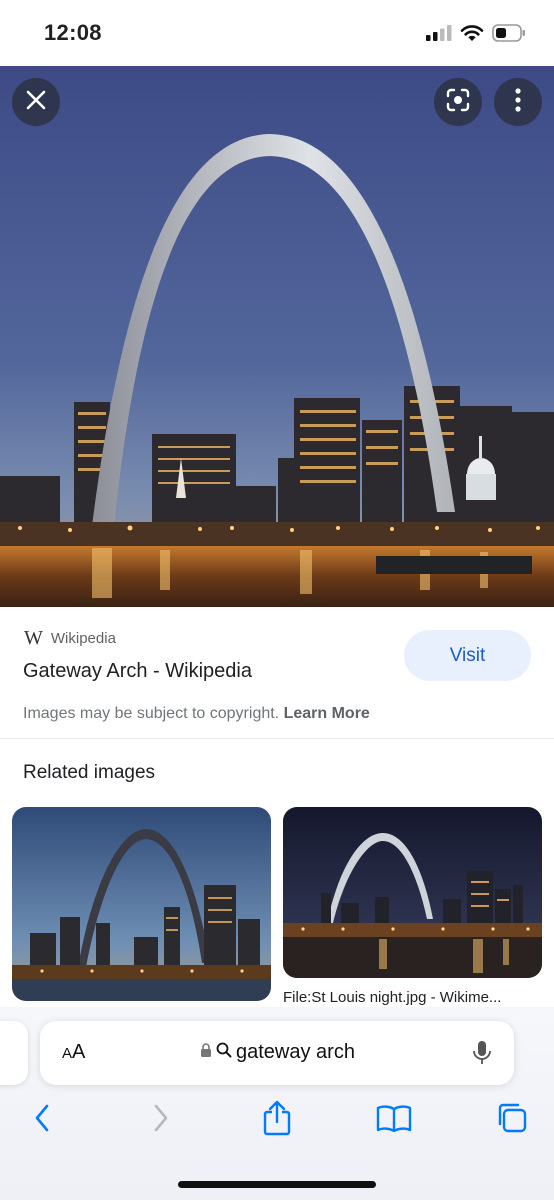 This screenshot has width=554, height=1200. Describe the element at coordinates (277, 738) in the screenshot. I see `divider` at that location.